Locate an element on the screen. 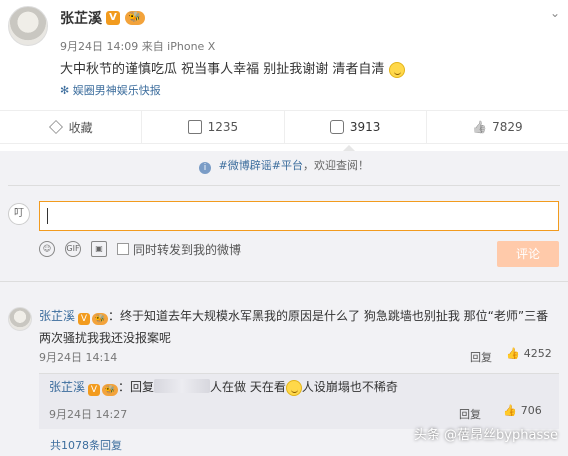 This screenshot has height=456, width=568. reply-item: 张芷溪 V 🐝 ：回复 人在做 天在看 人设崩塌也不稀奇 is located at coordinates (223, 387).